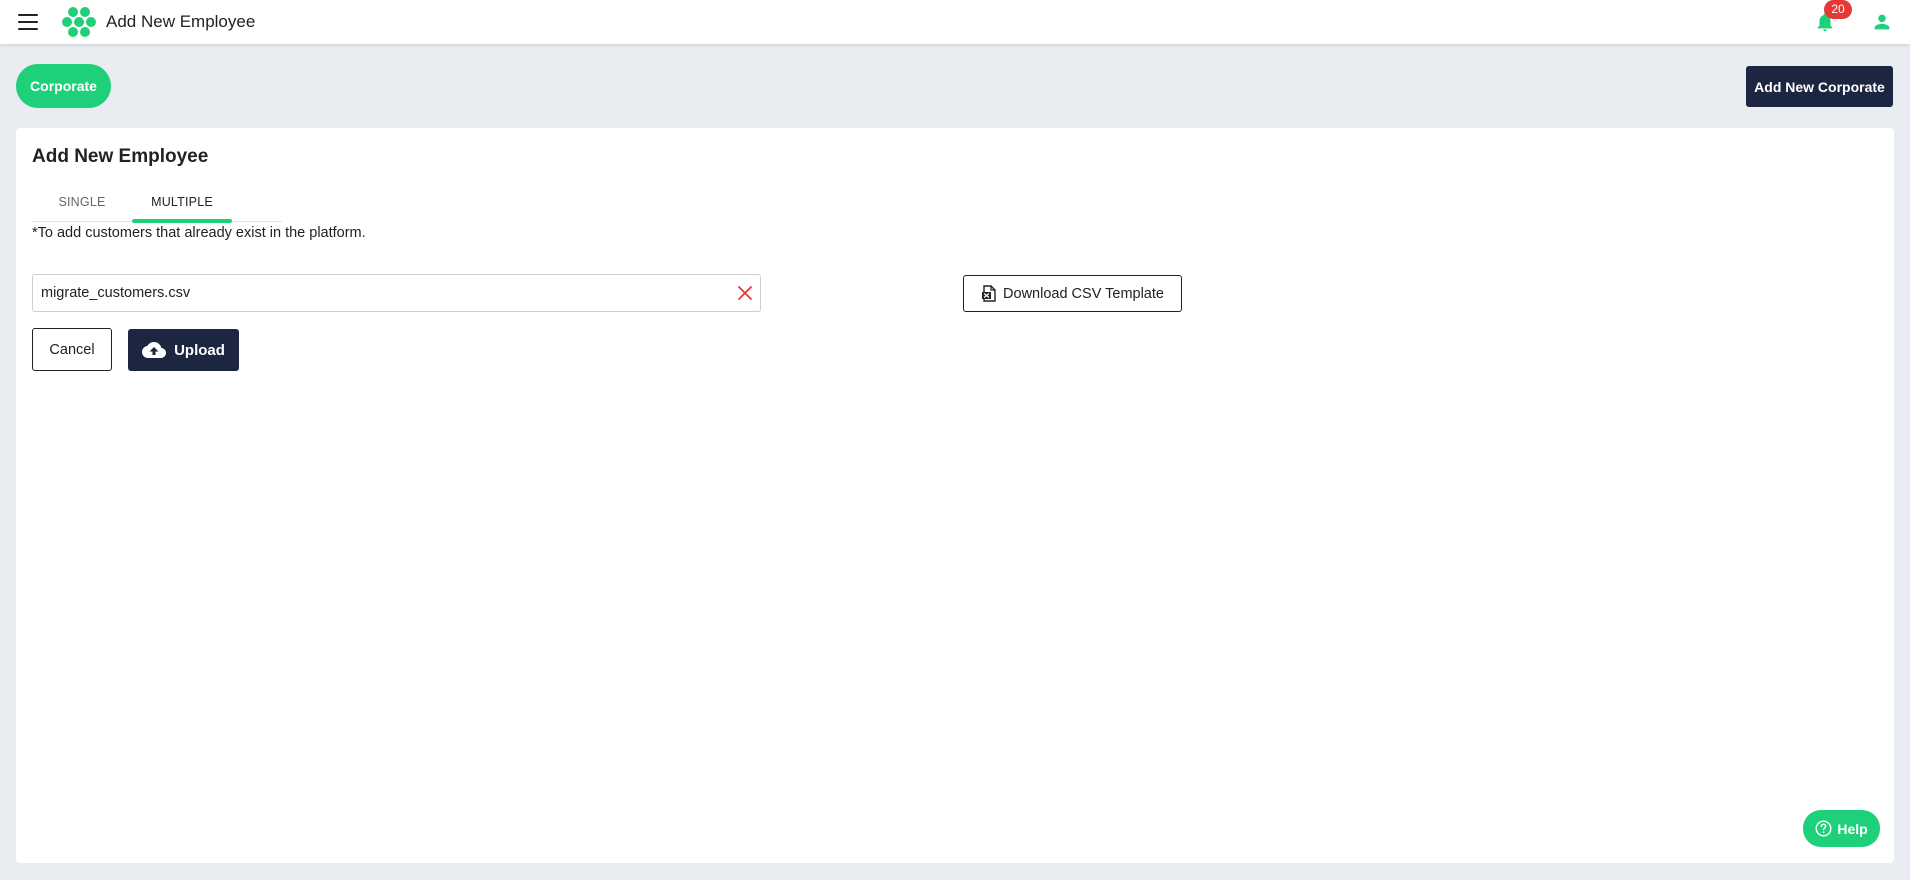  I want to click on menu-icon, so click(28, 22).